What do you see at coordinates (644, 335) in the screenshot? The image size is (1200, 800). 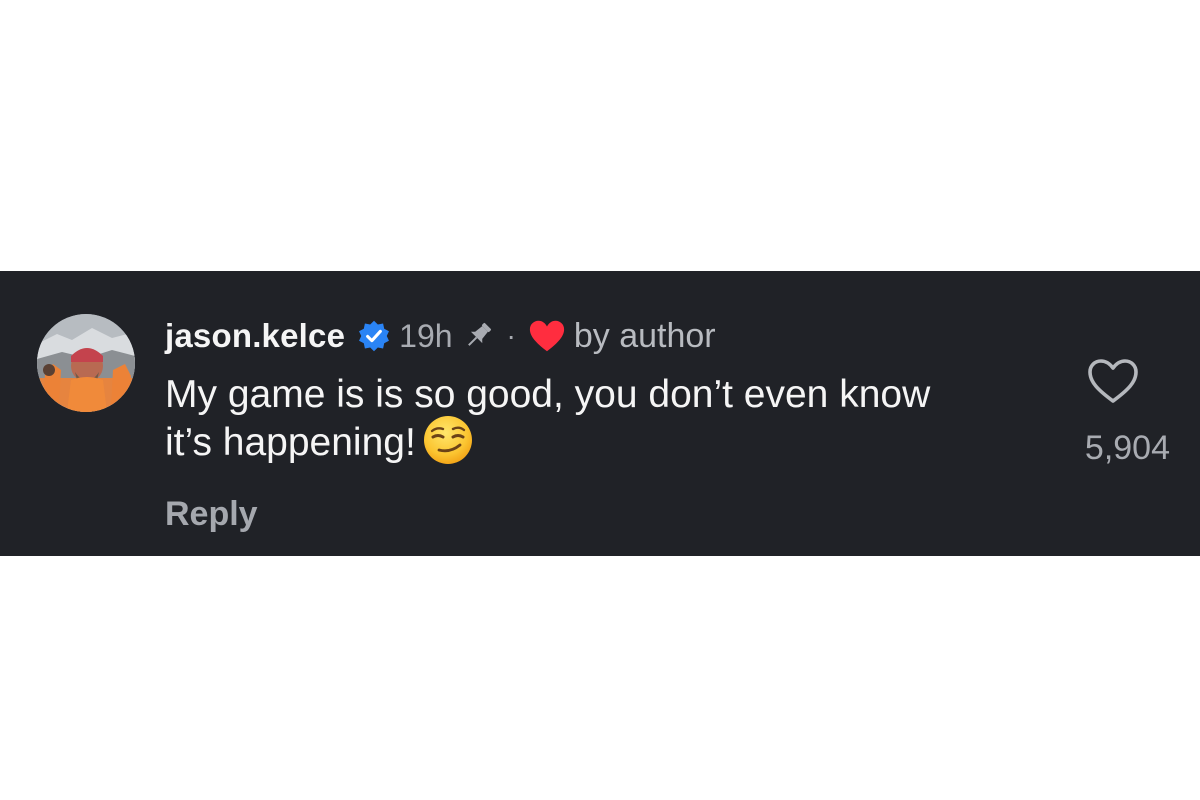 I see `liked-by-author-label: by author` at bounding box center [644, 335].